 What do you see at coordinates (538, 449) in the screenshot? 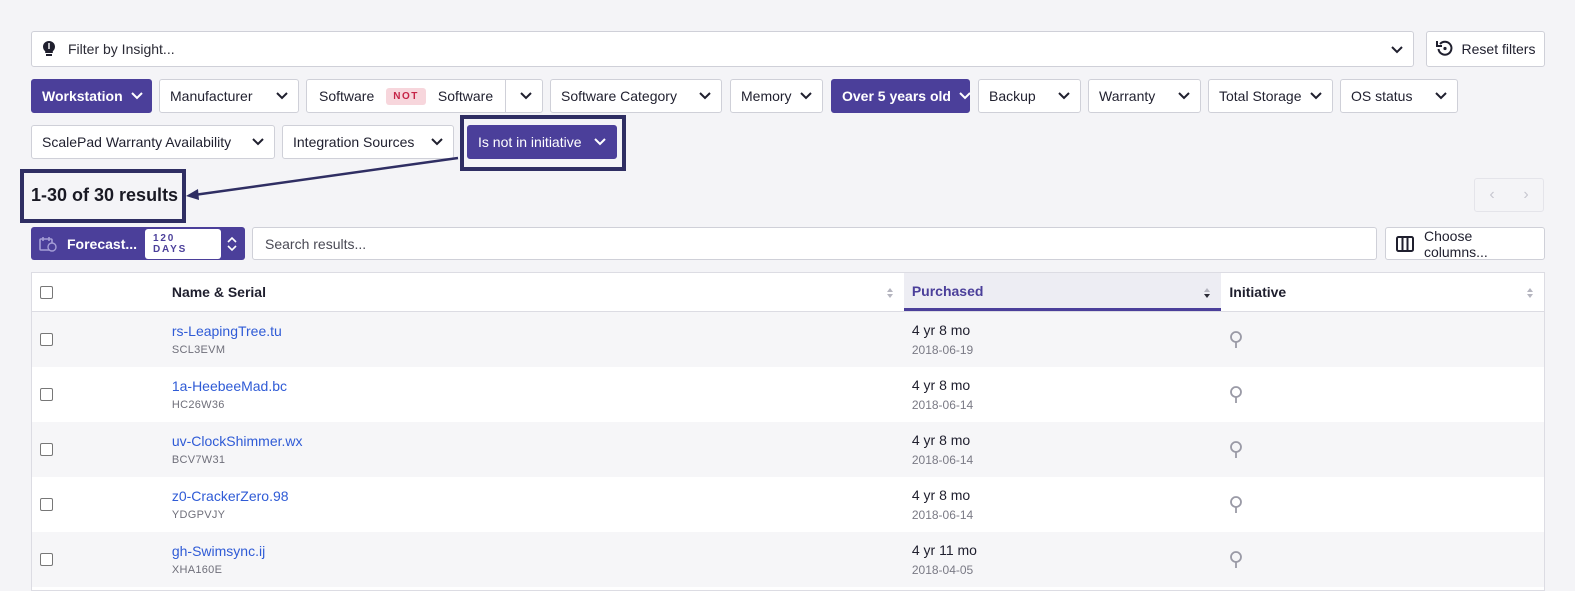
I see `name-serial-cell: uv-ClockShimmer.wx BCV7W31` at bounding box center [538, 449].